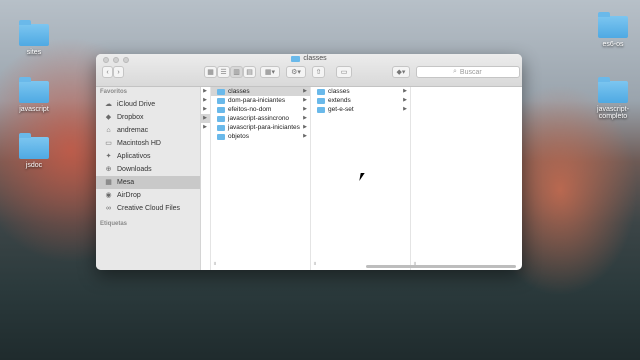  I want to click on sidebar-item-aplicativos: ✦ Aplicativos, so click(148, 156).